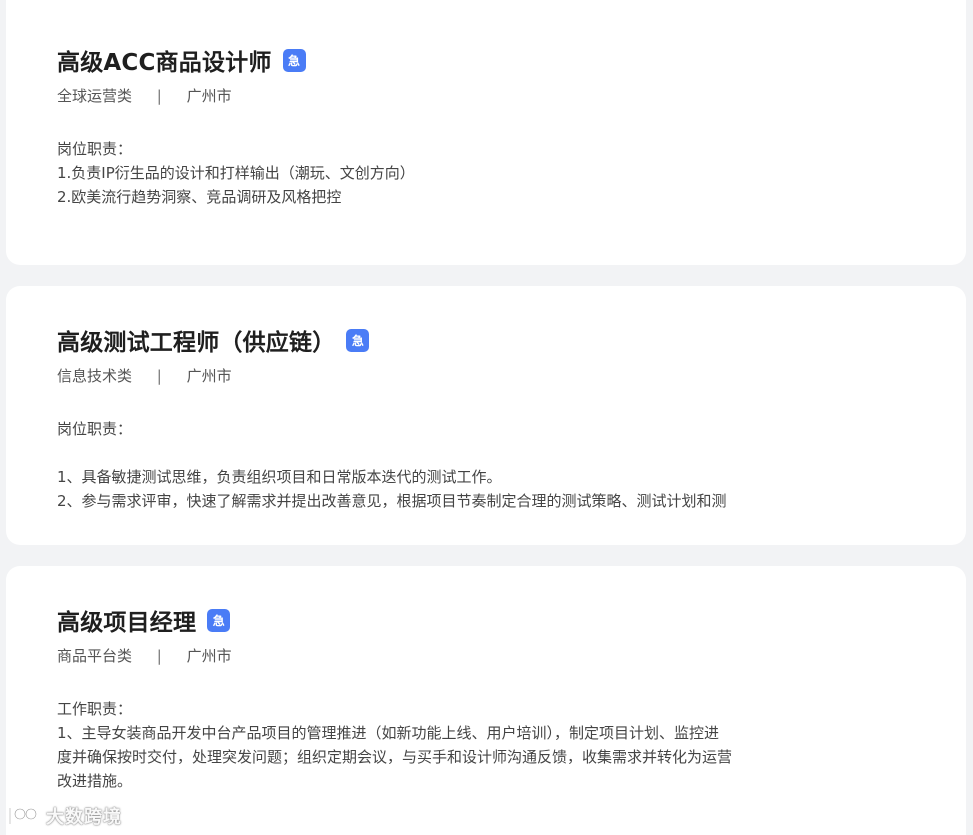  Describe the element at coordinates (511, 96) in the screenshot. I see `job-meta: 全球运营类 | 广州市` at that location.